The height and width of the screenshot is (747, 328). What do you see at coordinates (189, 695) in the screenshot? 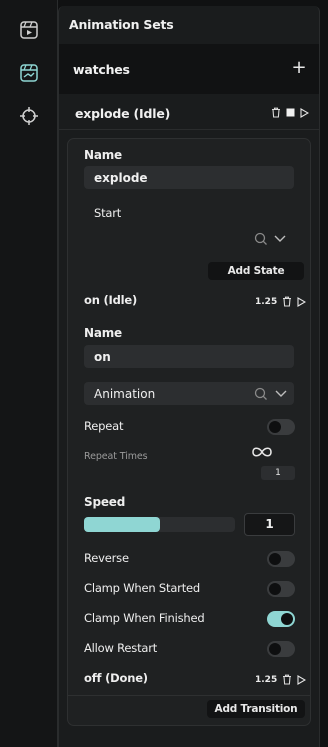
I see `divider` at bounding box center [189, 695].